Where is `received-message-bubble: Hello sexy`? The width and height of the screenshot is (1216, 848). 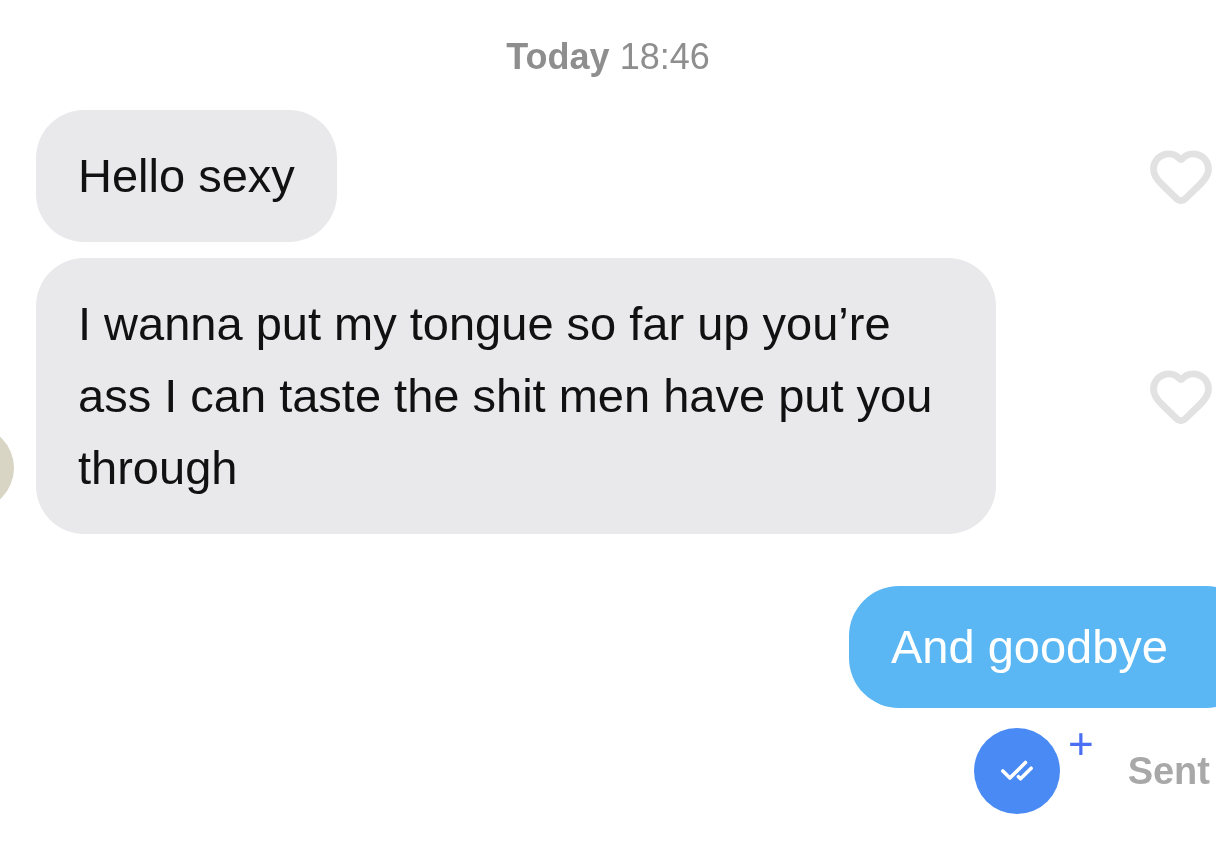 received-message-bubble: Hello sexy is located at coordinates (186, 176).